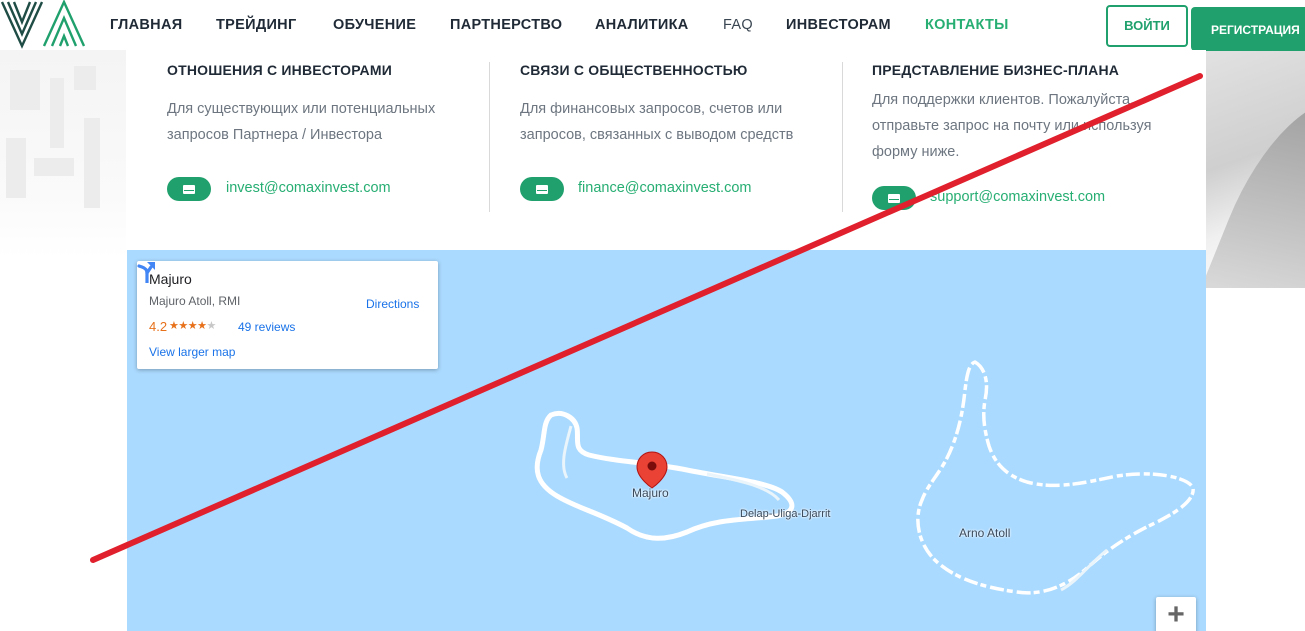 The height and width of the screenshot is (631, 1305). Describe the element at coordinates (192, 326) in the screenshot. I see `rating-stars-icon: ★★★★★` at that location.